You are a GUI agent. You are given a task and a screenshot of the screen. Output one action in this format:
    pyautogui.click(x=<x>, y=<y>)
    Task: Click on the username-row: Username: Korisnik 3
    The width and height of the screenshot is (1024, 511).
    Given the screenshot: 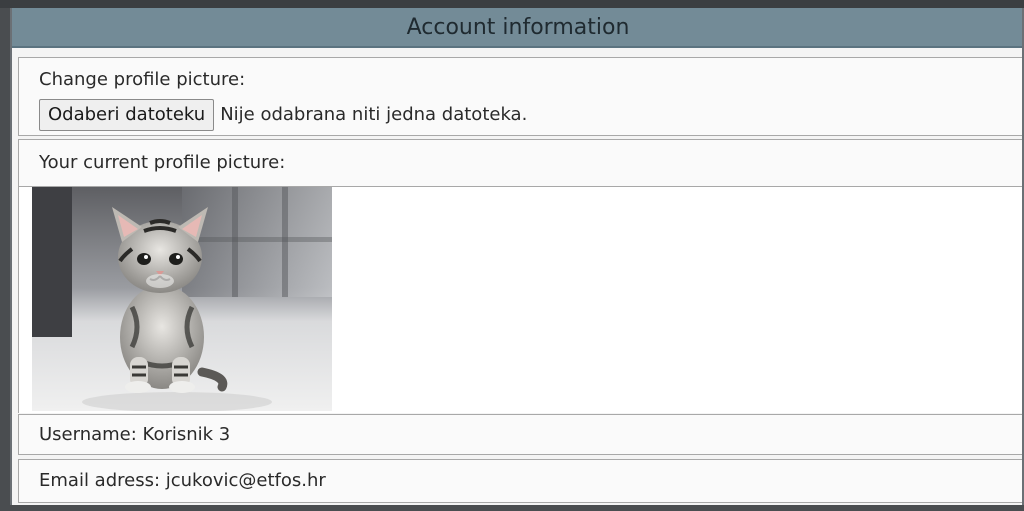 What is the action you would take?
    pyautogui.click(x=521, y=434)
    